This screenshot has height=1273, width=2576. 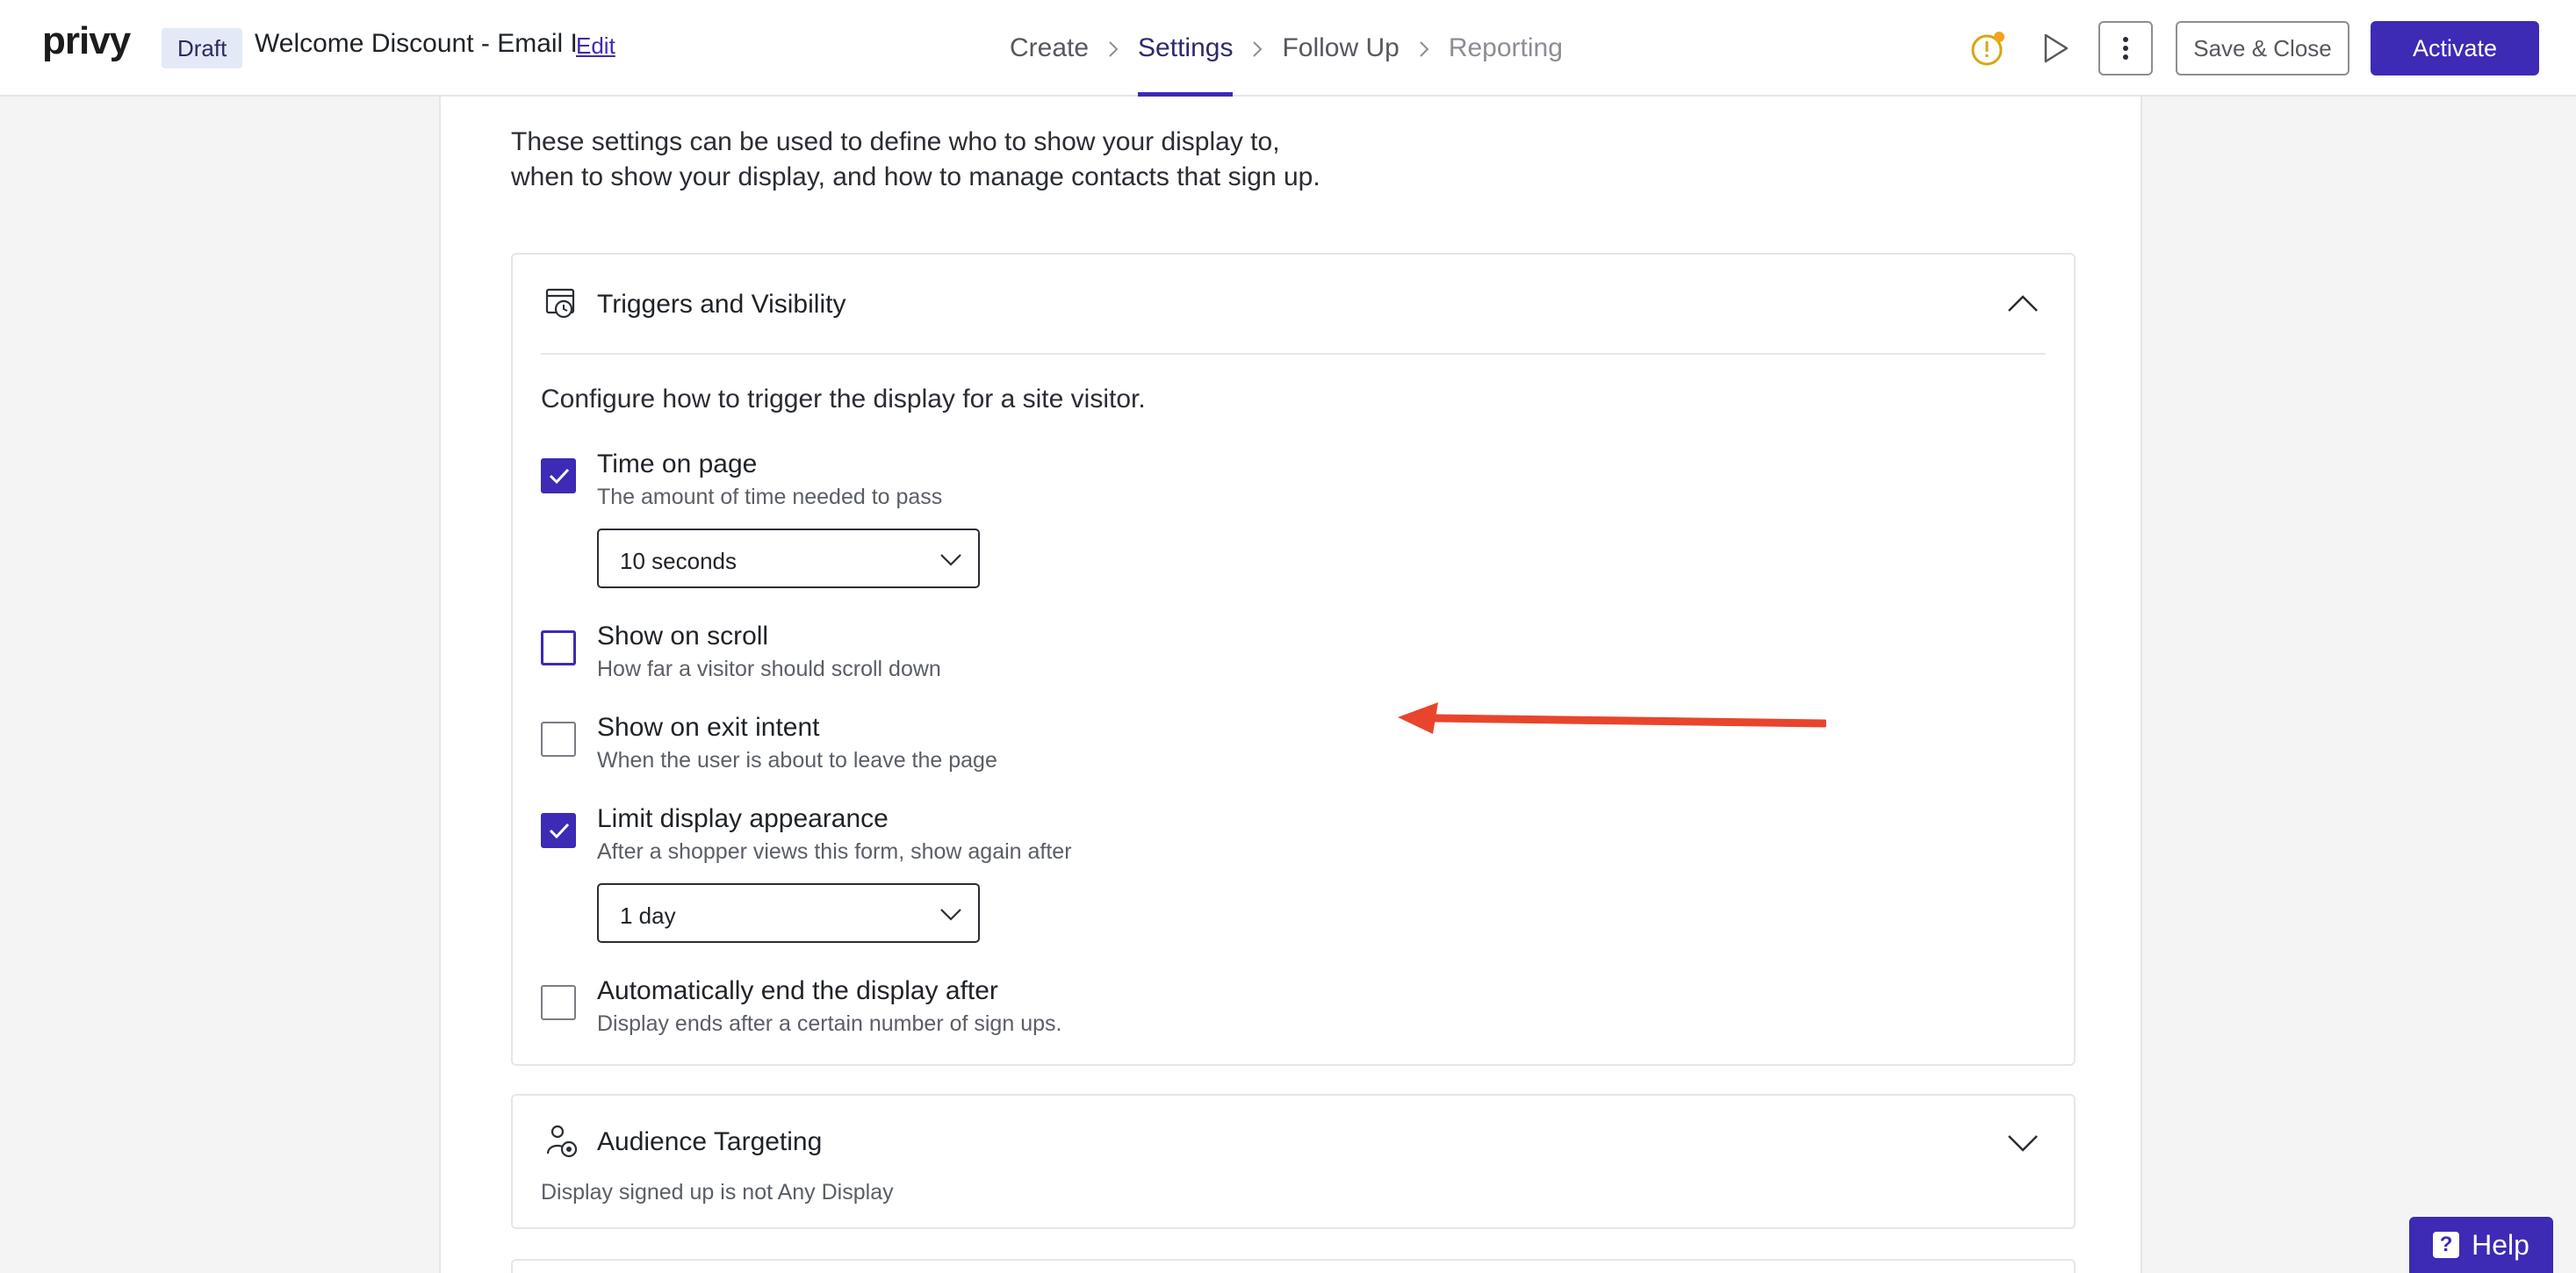 What do you see at coordinates (770, 497) in the screenshot?
I see `option-description: The amount of time needed to pass` at bounding box center [770, 497].